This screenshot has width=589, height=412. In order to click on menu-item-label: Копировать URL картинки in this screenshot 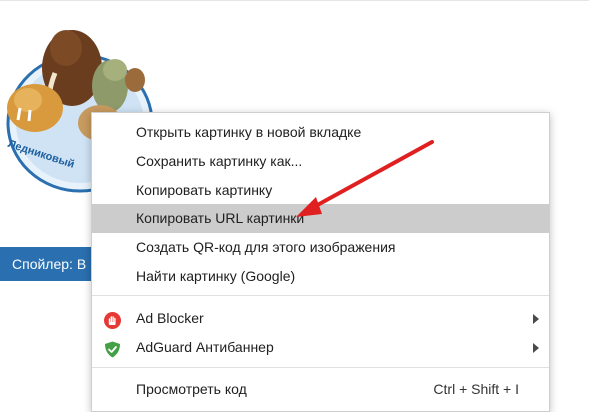, I will do `click(220, 218)`.